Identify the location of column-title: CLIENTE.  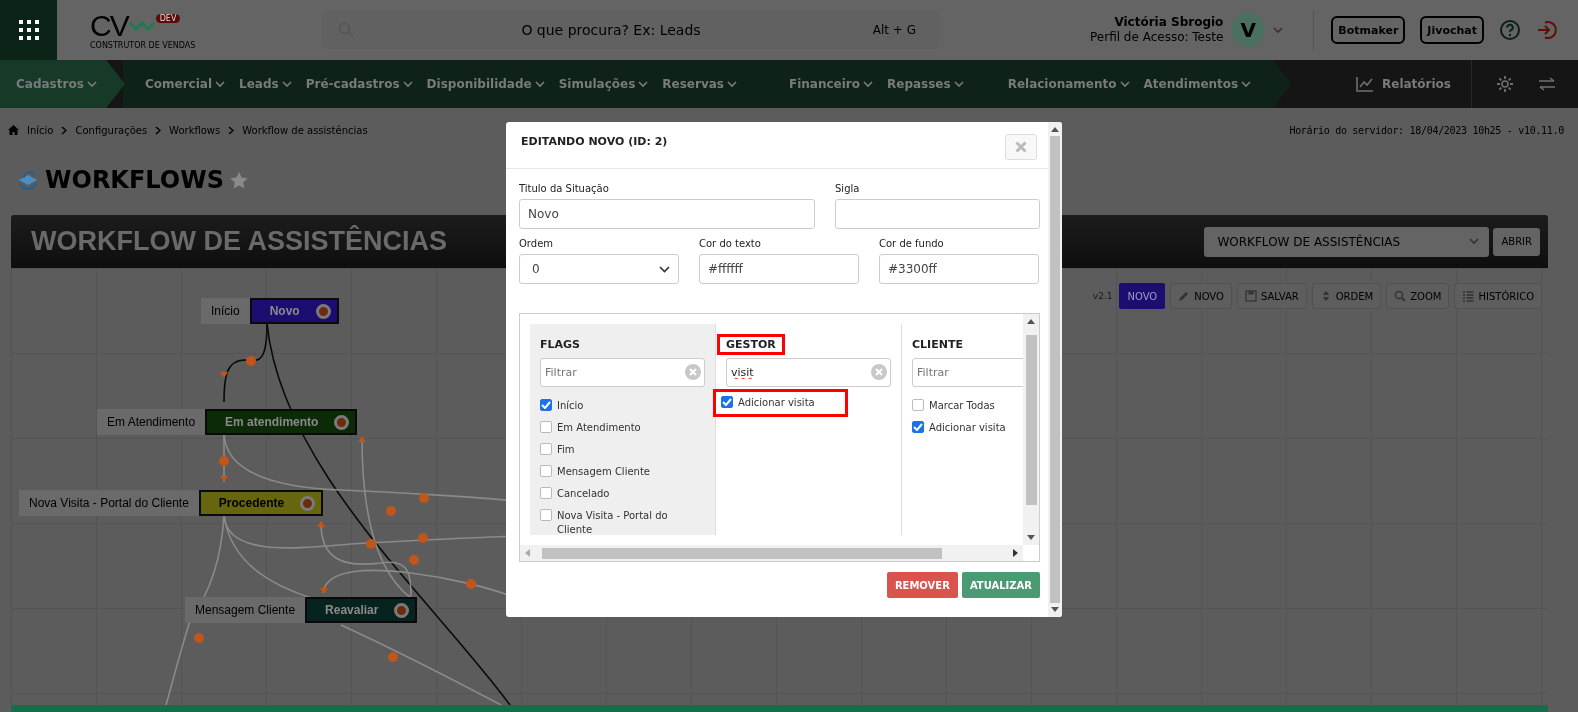
(937, 345).